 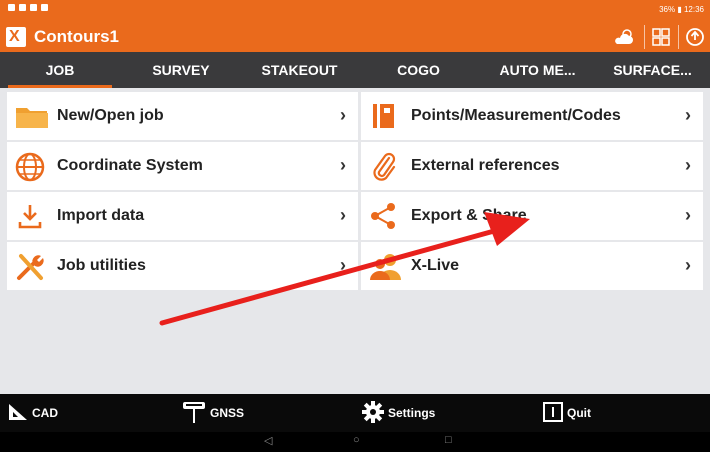 I want to click on menu-item-label: Points/Measurement/Codes, so click(x=516, y=115).